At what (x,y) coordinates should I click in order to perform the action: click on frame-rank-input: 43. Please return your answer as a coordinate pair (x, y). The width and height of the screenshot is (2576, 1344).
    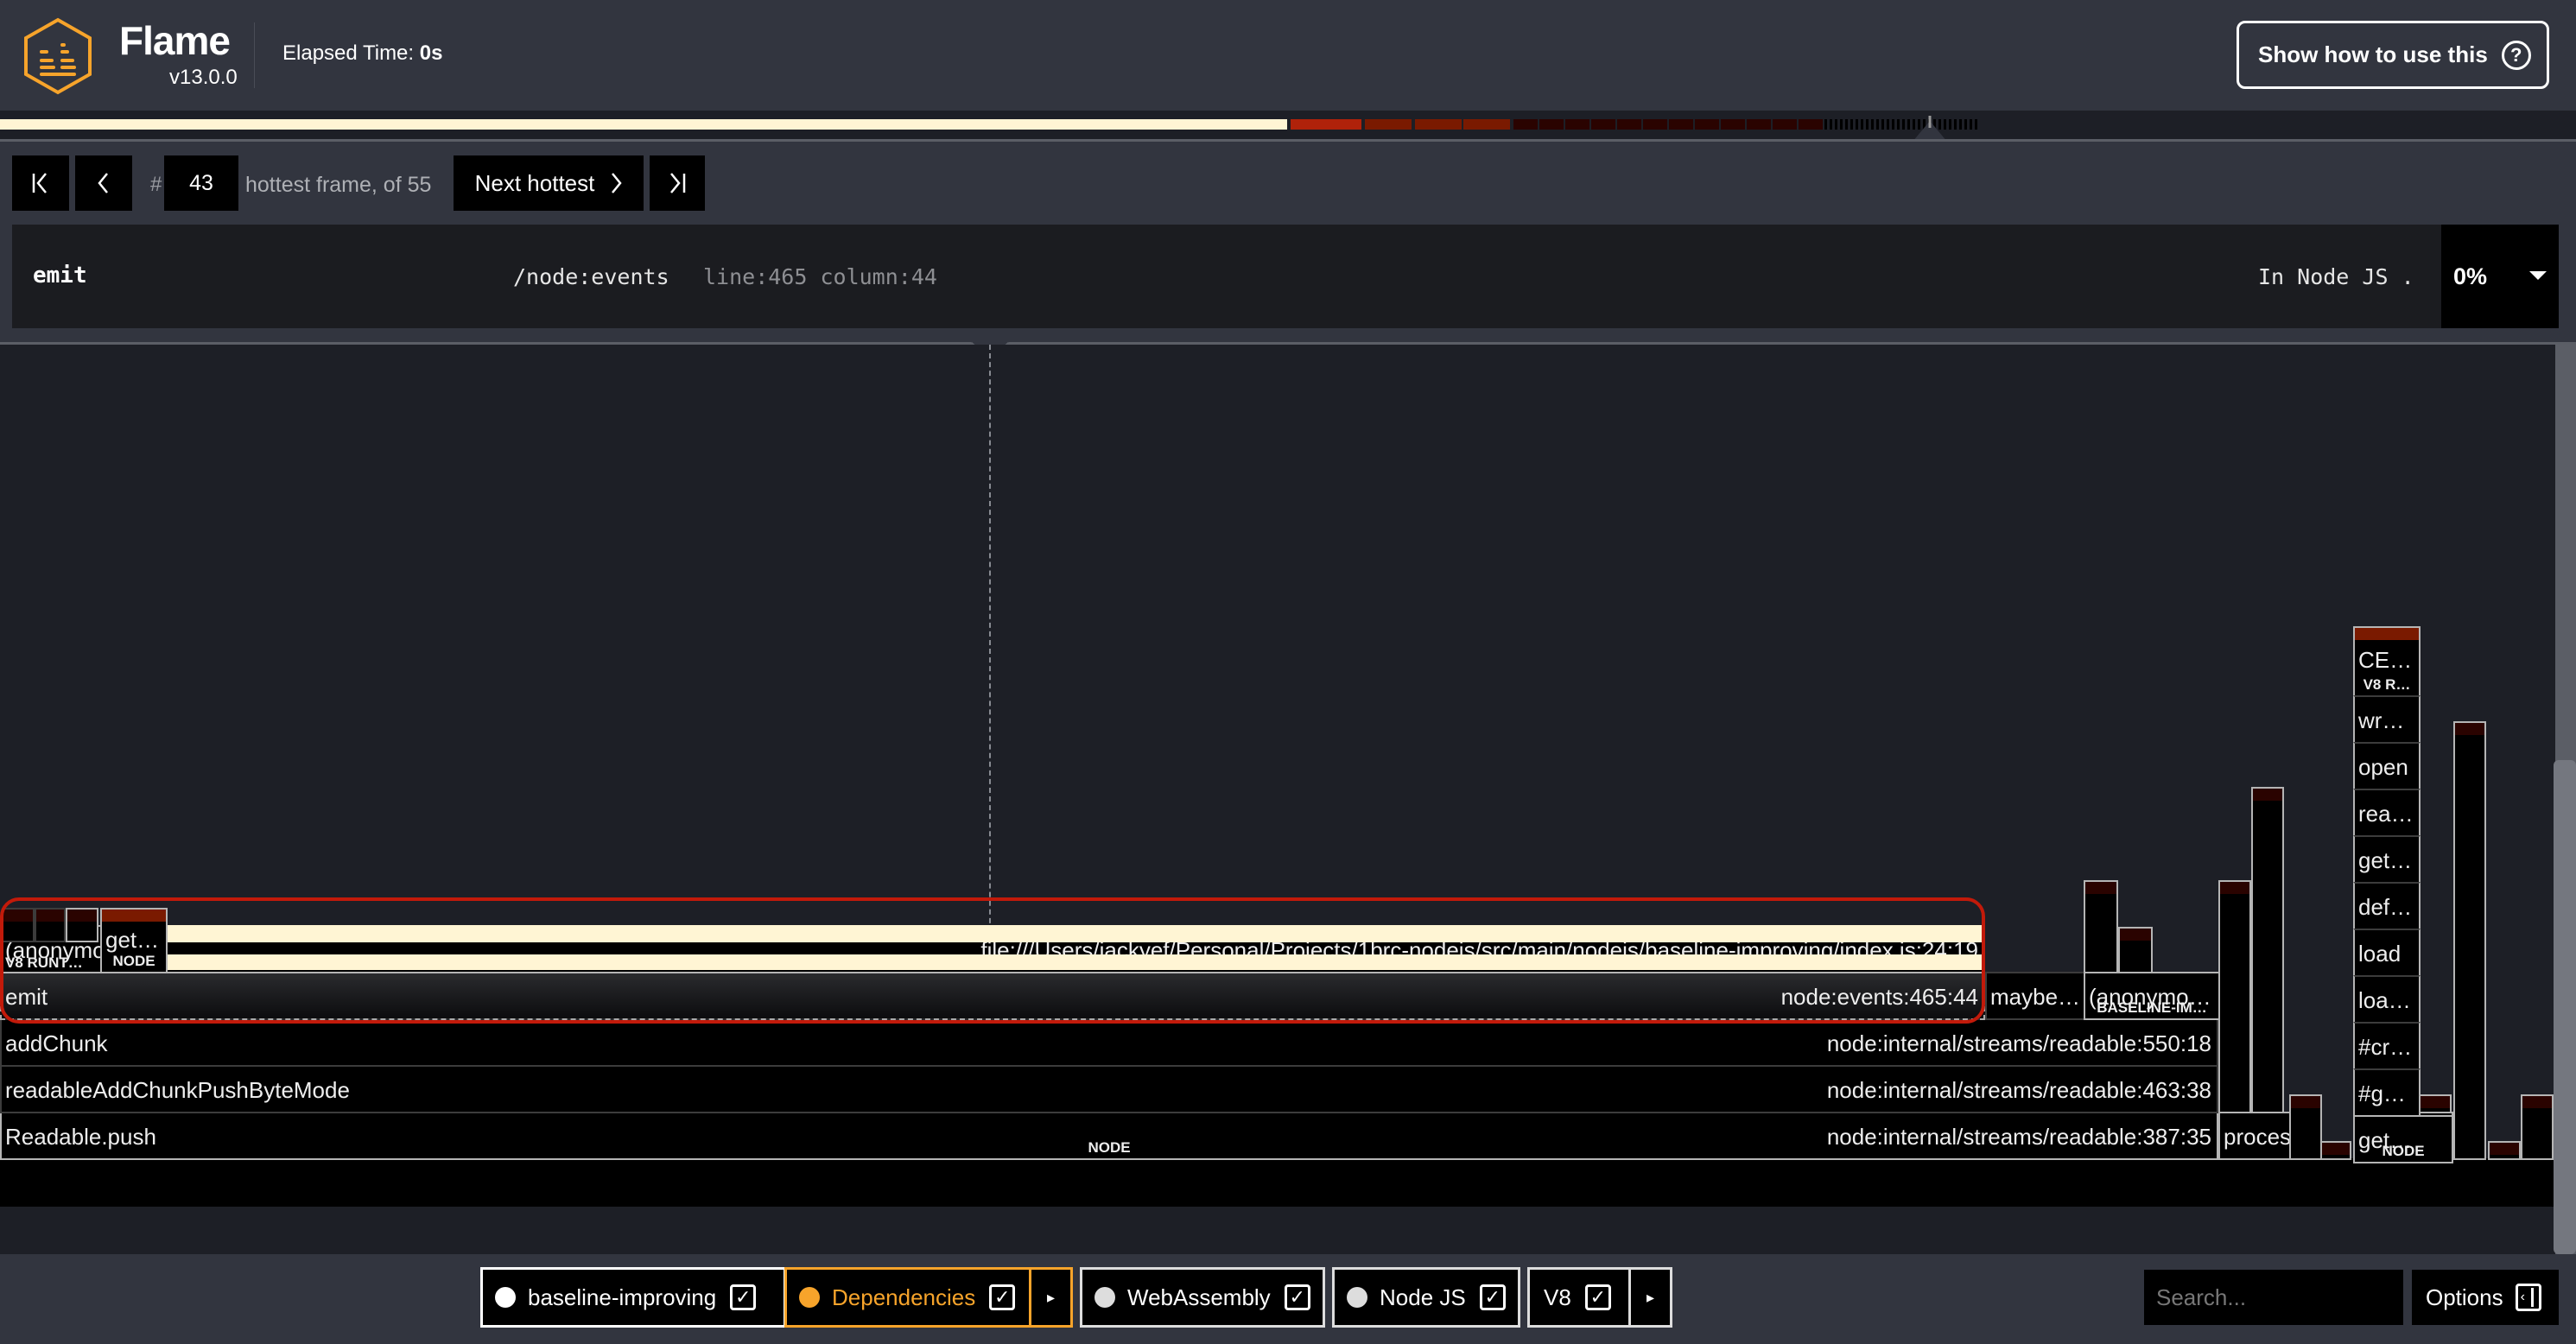
    Looking at the image, I should click on (201, 183).